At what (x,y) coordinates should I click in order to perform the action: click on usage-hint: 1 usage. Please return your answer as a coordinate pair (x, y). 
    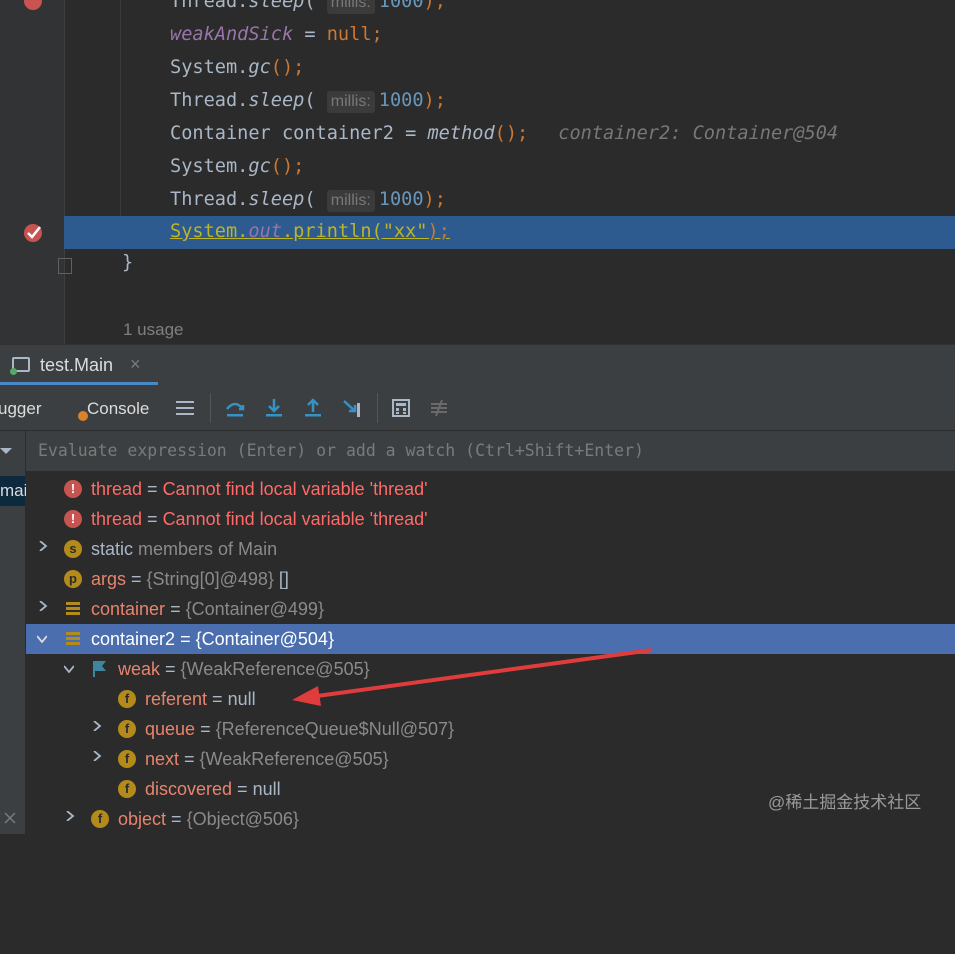
    Looking at the image, I should click on (153, 330).